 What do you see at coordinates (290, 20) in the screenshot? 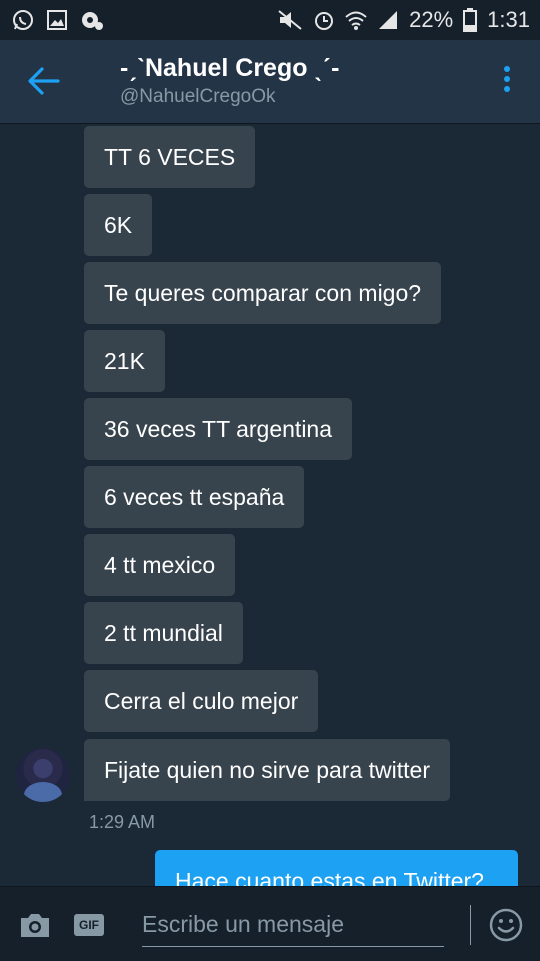
I see `mute-icon` at bounding box center [290, 20].